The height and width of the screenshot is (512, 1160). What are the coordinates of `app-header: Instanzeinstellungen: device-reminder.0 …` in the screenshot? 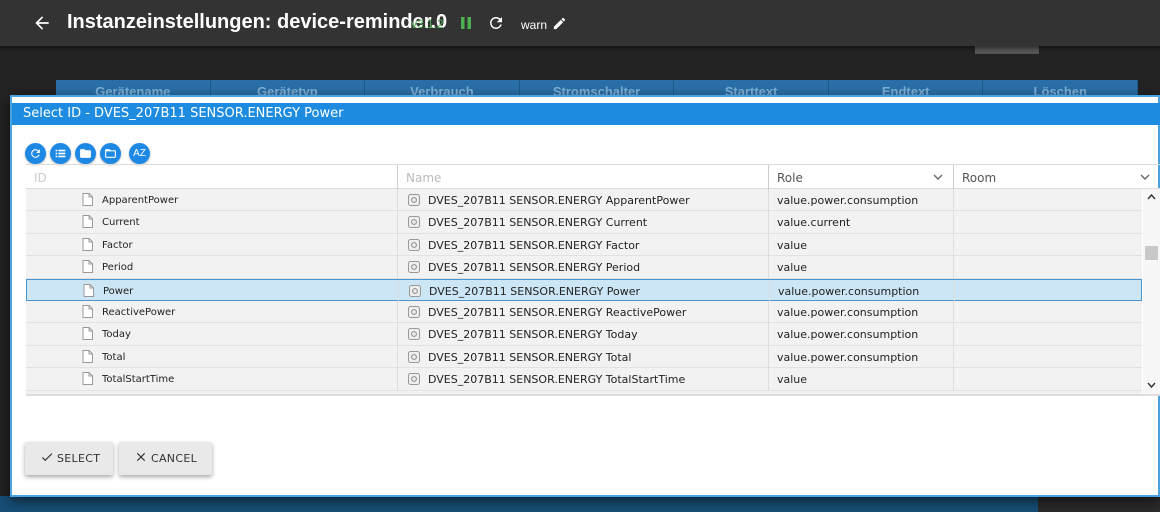 It's located at (580, 23).